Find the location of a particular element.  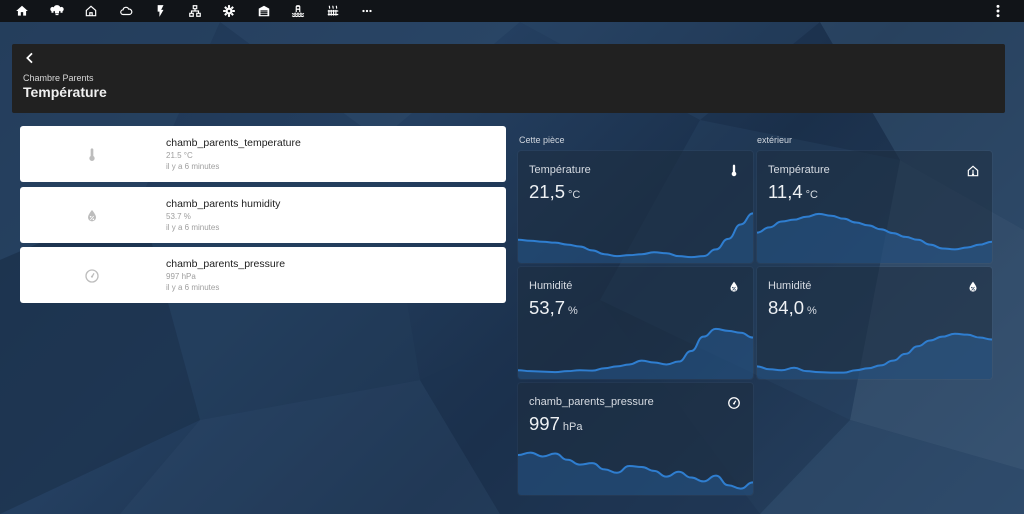

tab-home is located at coordinates (22, 11).